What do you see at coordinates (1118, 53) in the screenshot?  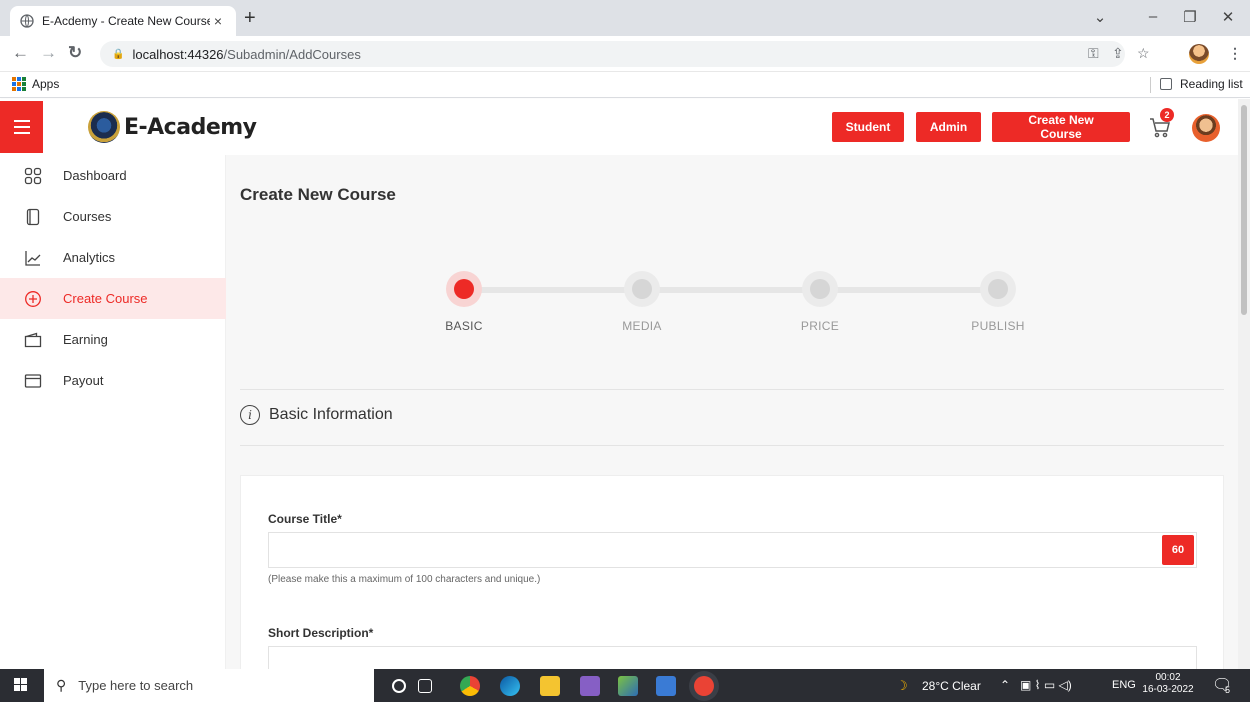 I see `share-icon: ⇪` at bounding box center [1118, 53].